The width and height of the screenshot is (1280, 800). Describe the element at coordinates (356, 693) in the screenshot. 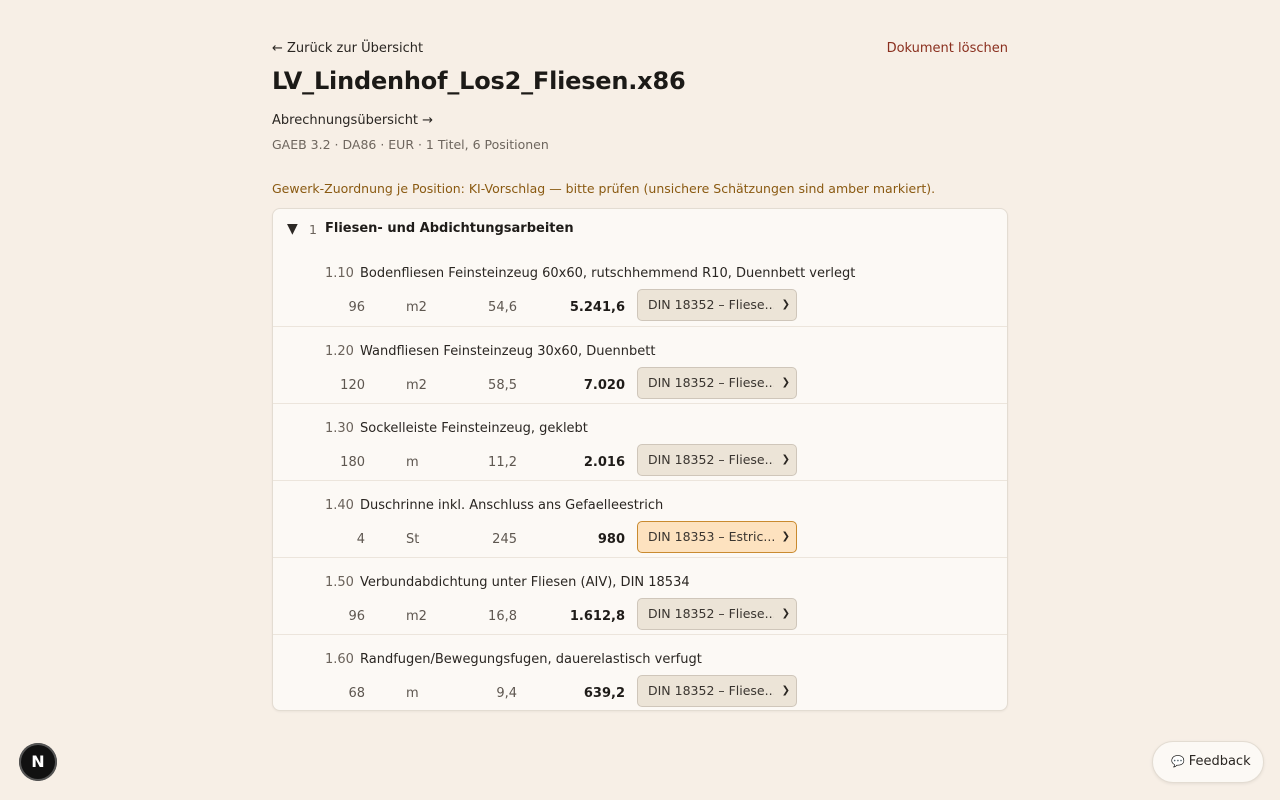

I see `position-quantity: 68` at that location.